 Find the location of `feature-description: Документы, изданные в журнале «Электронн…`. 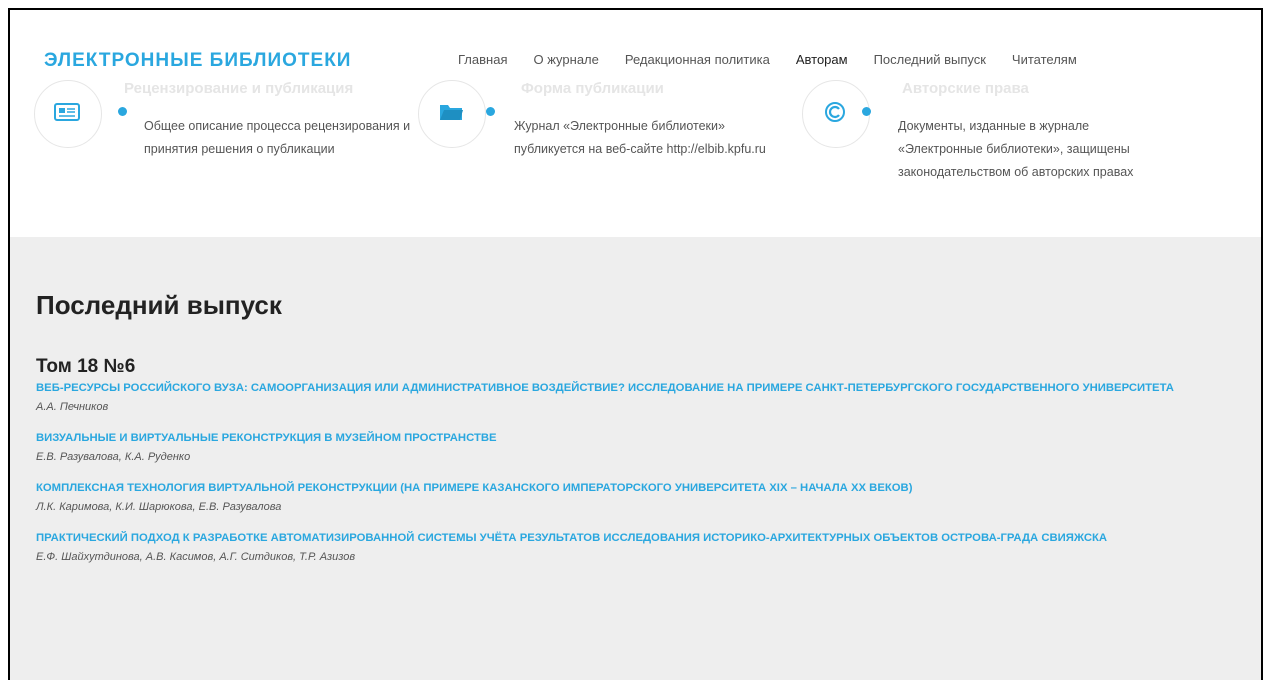

feature-description: Документы, изданные в журнале «Электронн… is located at coordinates (1016, 149).